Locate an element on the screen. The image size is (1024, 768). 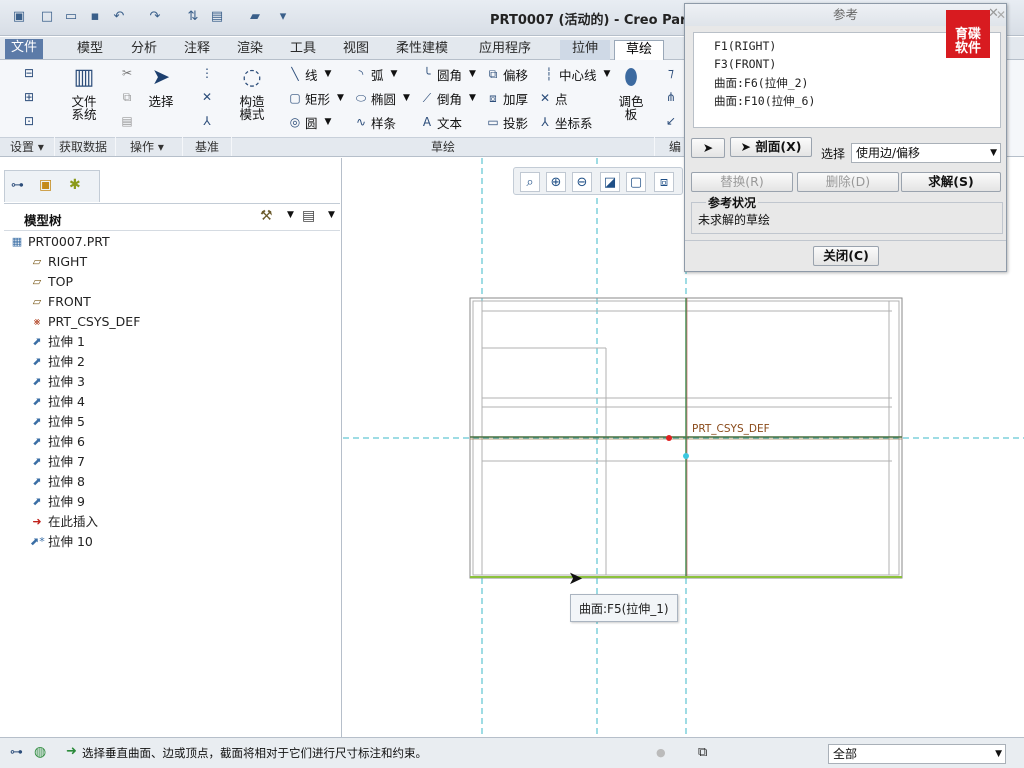
find-icon: ⧉ is located at coordinates (702, 752).